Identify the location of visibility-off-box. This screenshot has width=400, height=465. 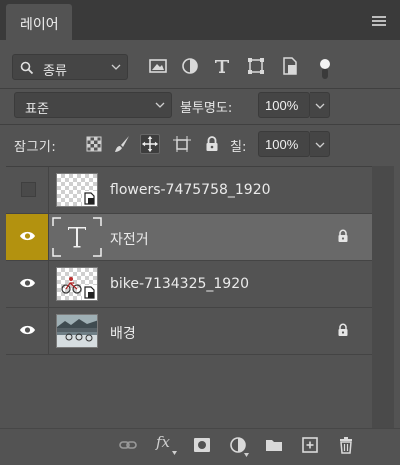
(28, 189).